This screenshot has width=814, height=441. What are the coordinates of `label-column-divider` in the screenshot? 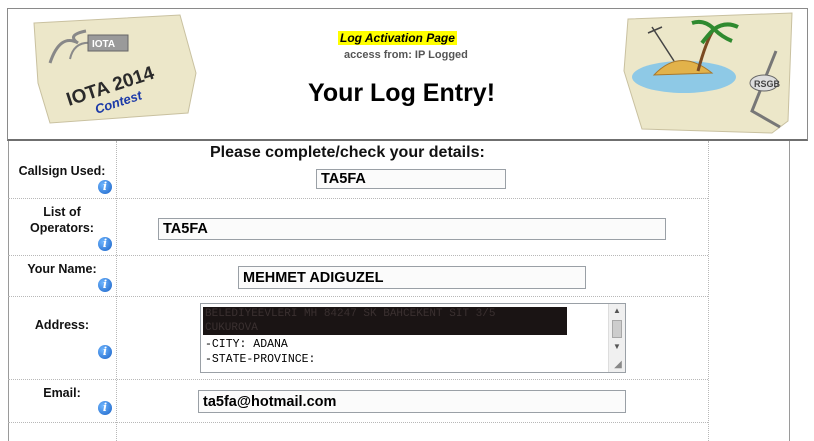 It's located at (116, 291).